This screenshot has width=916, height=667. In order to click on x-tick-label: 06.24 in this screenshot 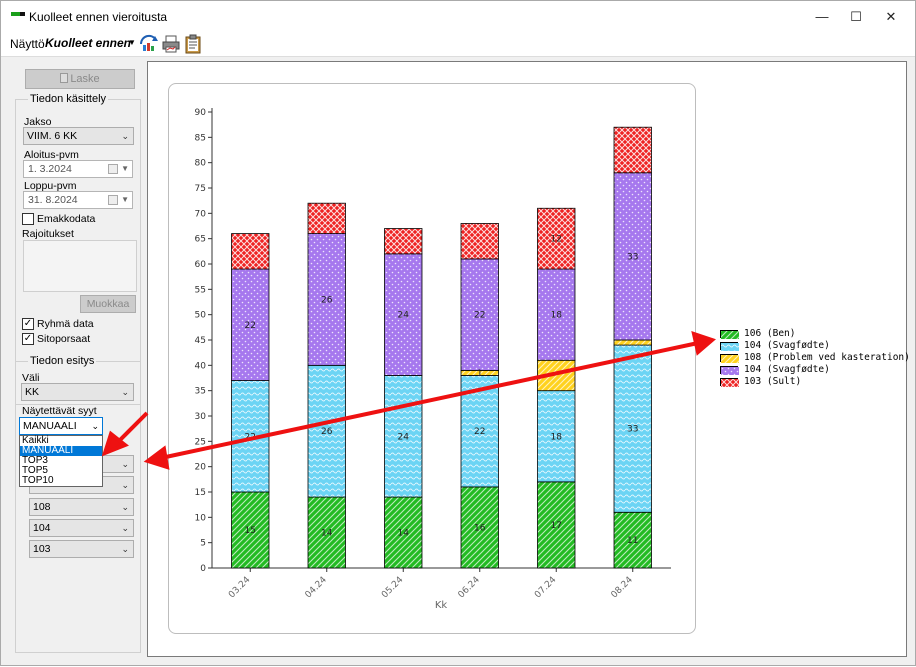, I will do `click(469, 587)`.